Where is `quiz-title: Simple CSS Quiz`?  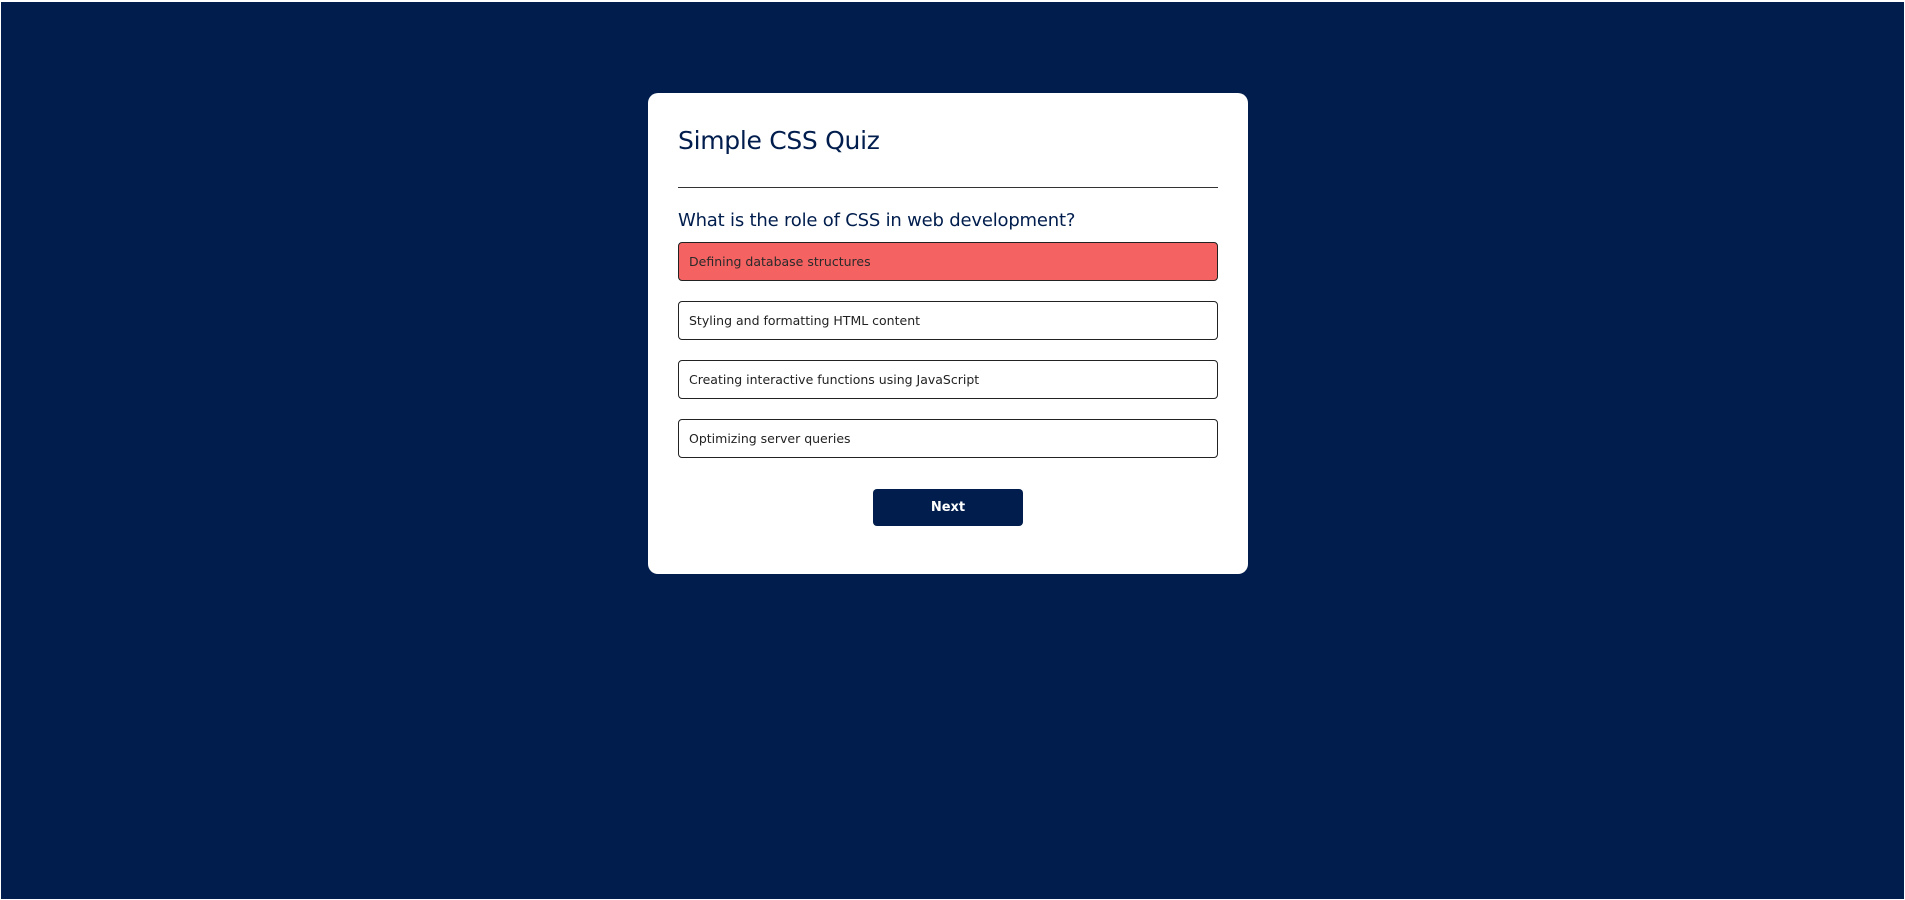 quiz-title: Simple CSS Quiz is located at coordinates (779, 140).